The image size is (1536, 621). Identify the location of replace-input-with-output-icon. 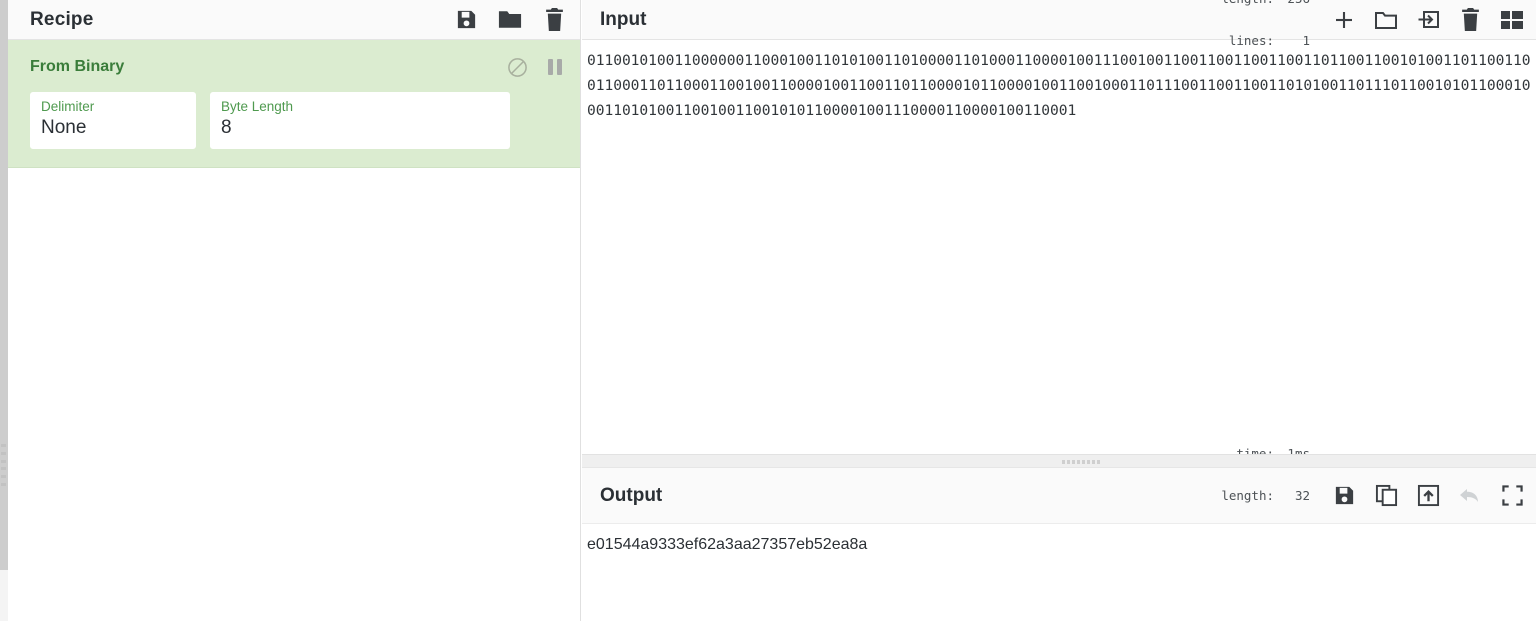
(1428, 496).